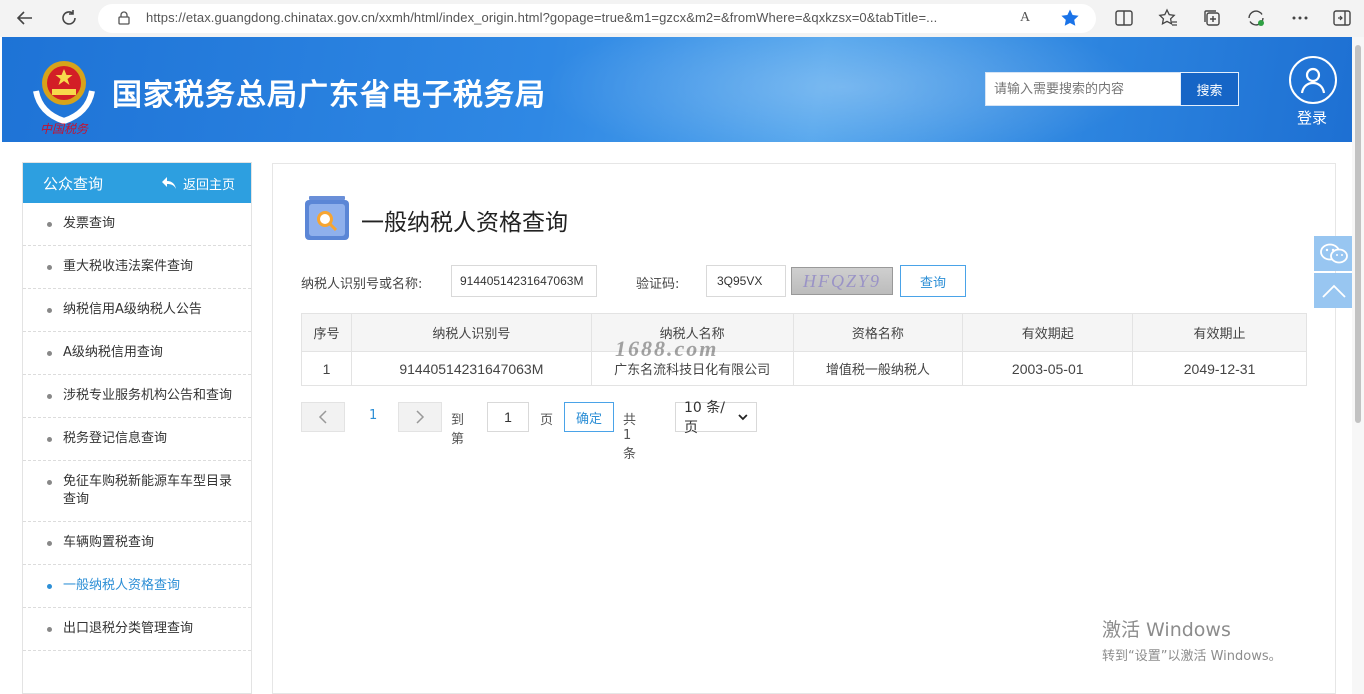 The width and height of the screenshot is (1364, 694). I want to click on back-home-label: 返回主页, so click(208, 185).